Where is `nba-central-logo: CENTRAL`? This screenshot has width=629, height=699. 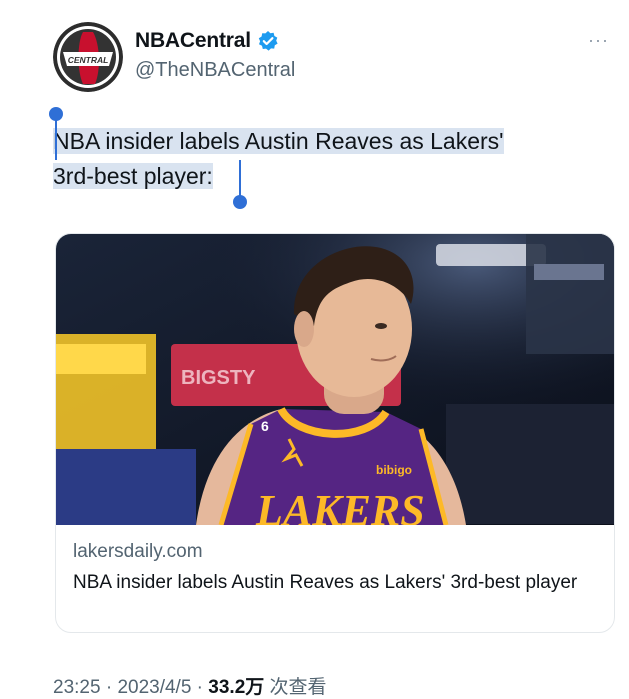 nba-central-logo: CENTRAL is located at coordinates (88, 57).